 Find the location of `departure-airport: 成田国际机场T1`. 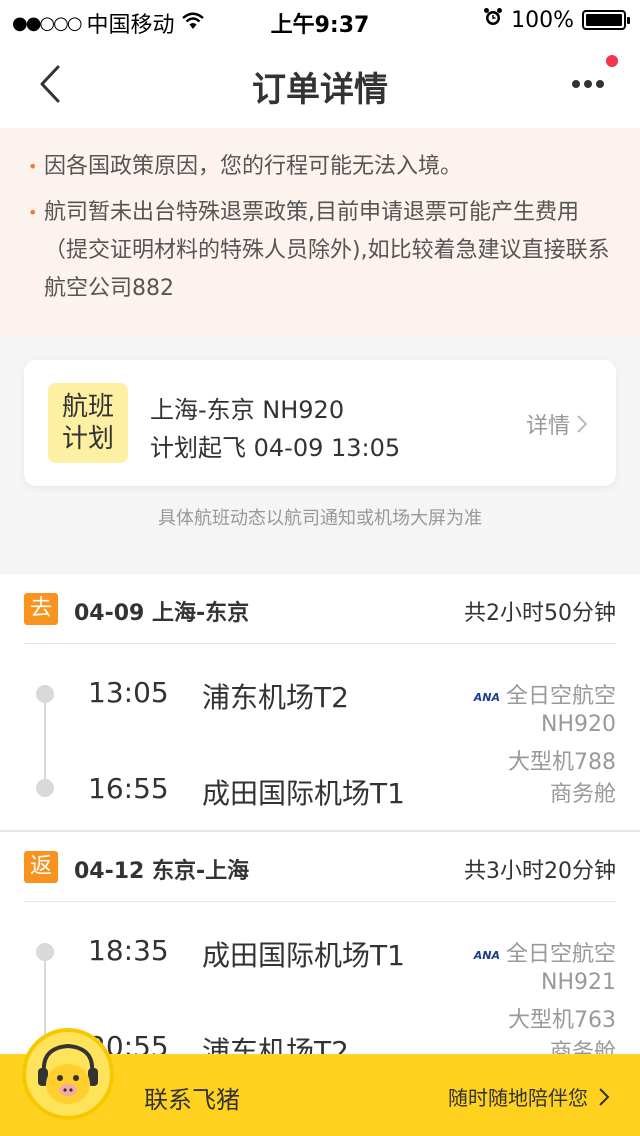

departure-airport: 成田国际机场T1 is located at coordinates (303, 955).